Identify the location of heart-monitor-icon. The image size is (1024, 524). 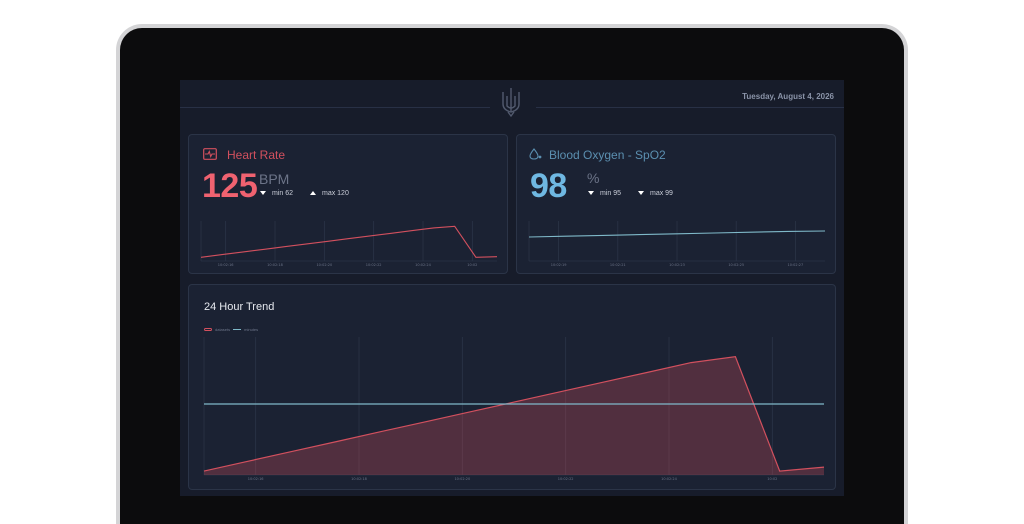
(210, 154).